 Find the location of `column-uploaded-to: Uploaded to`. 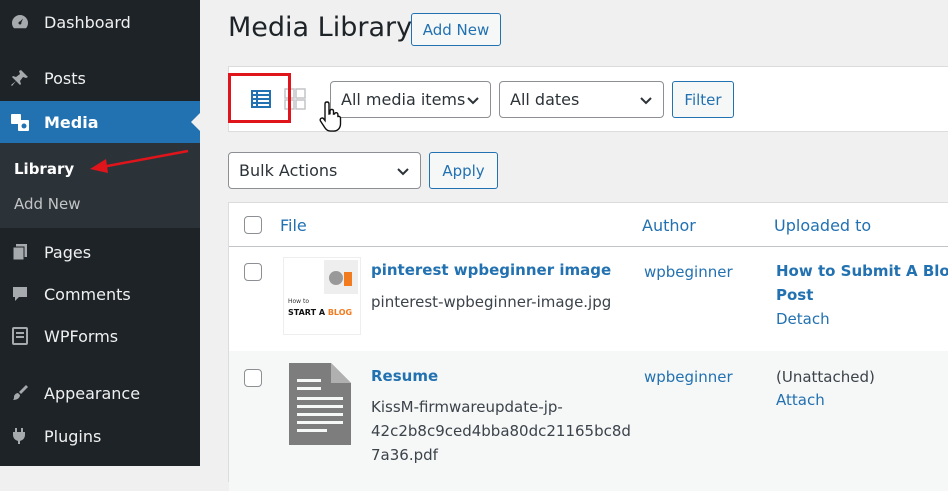

column-uploaded-to: Uploaded to is located at coordinates (822, 225).